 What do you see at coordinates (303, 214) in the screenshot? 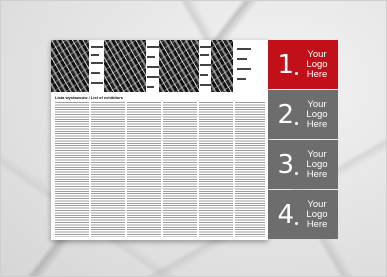
I see `logo-tab-4: 4 Your Logo Here` at bounding box center [303, 214].